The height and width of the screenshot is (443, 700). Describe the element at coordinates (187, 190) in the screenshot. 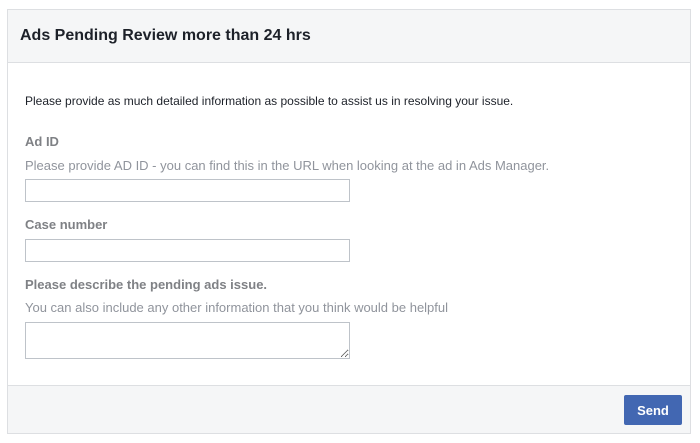

I see `ad-id-input` at that location.